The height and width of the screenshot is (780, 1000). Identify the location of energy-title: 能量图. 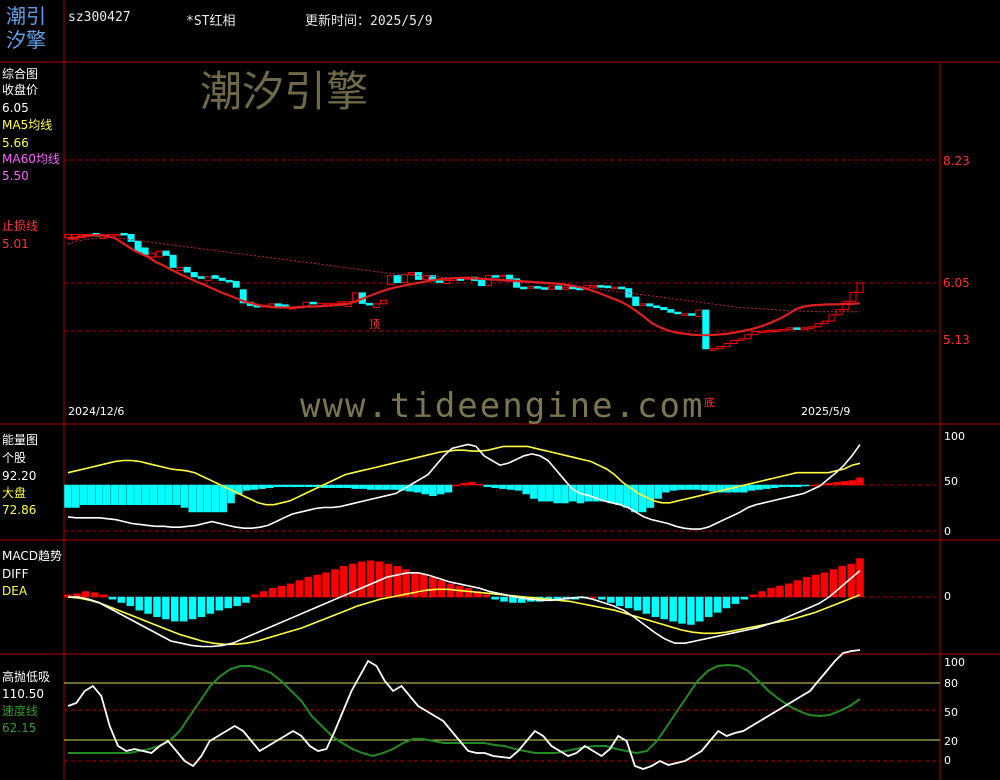
(20, 440).